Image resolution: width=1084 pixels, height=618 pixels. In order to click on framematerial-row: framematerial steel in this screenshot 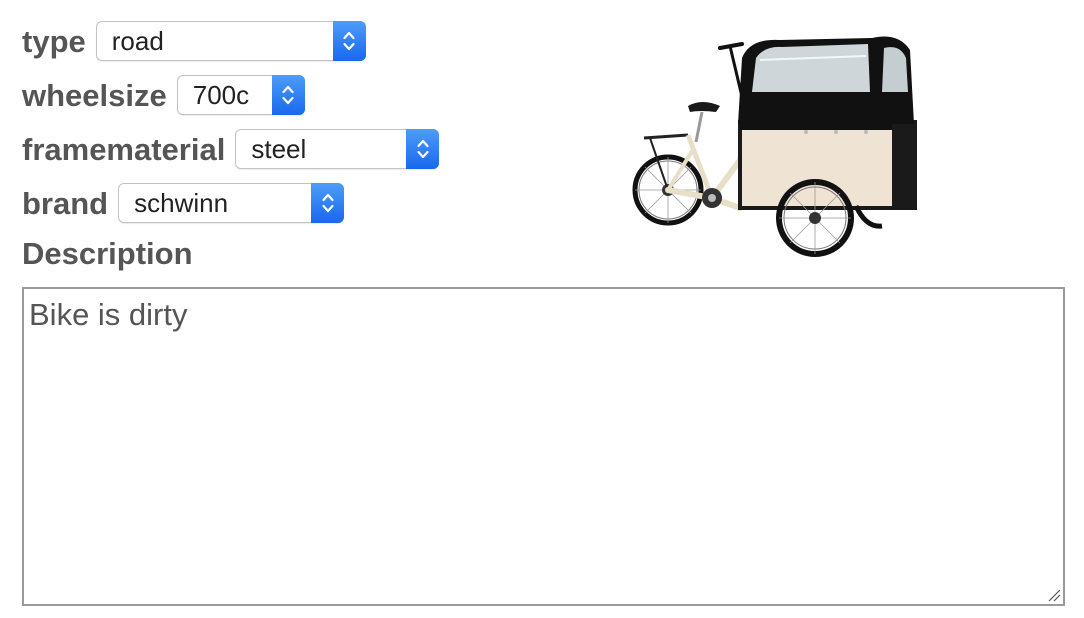, I will do `click(231, 149)`.